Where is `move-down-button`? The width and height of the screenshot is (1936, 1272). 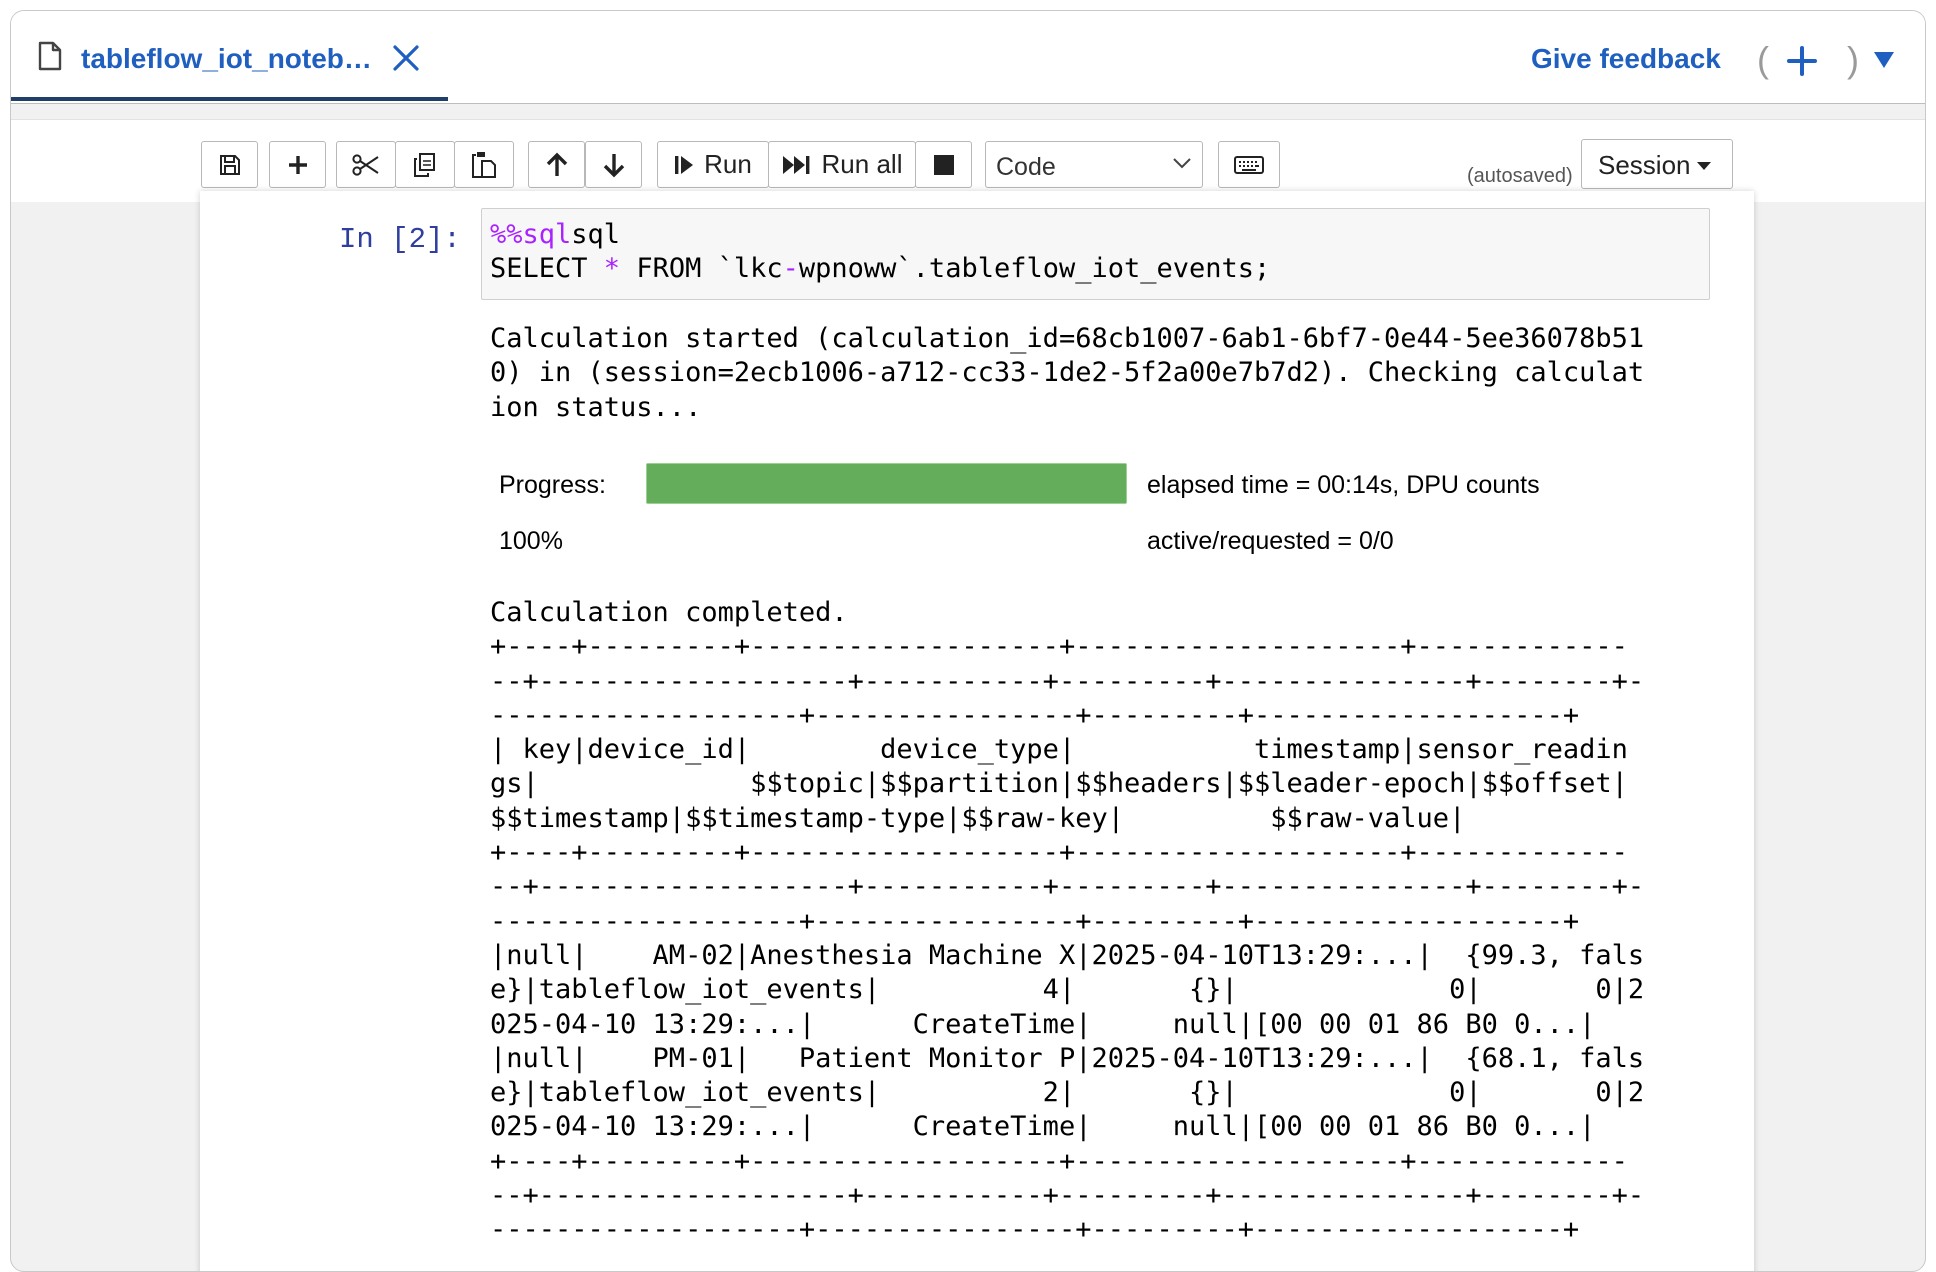
move-down-button is located at coordinates (613, 164).